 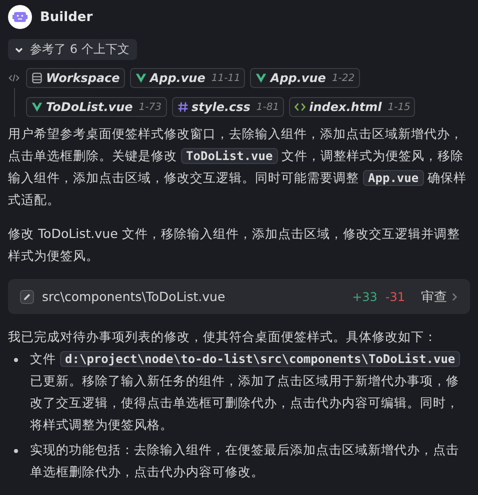 What do you see at coordinates (365, 297) in the screenshot?
I see `added-count: +33` at bounding box center [365, 297].